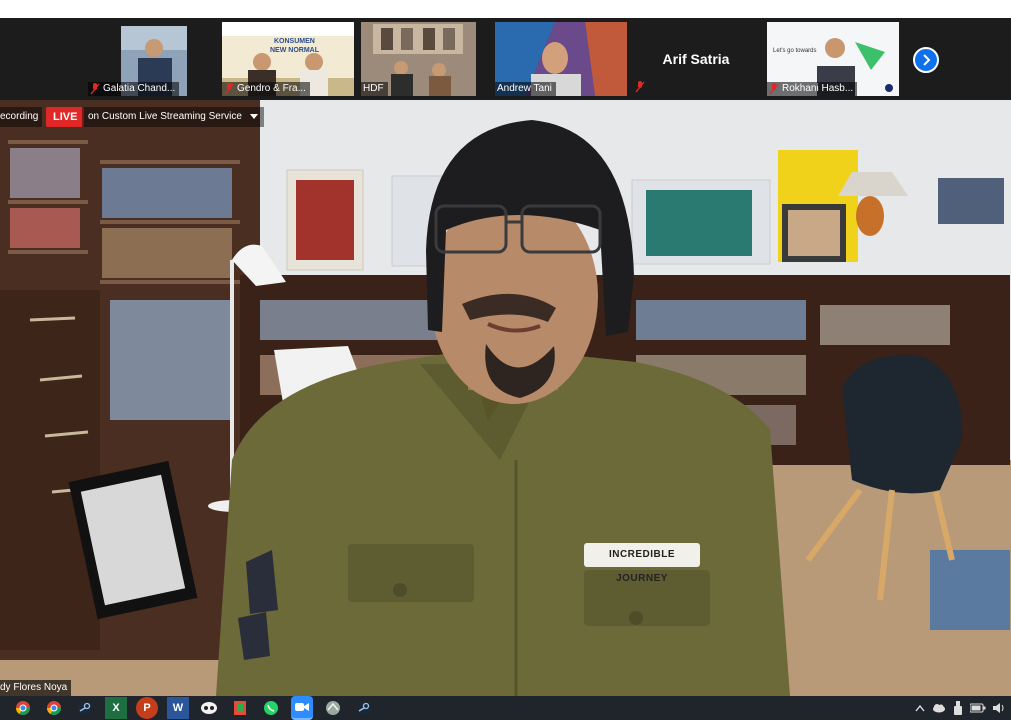 The image size is (1011, 720). Describe the element at coordinates (999, 708) in the screenshot. I see `volume-icon` at that location.